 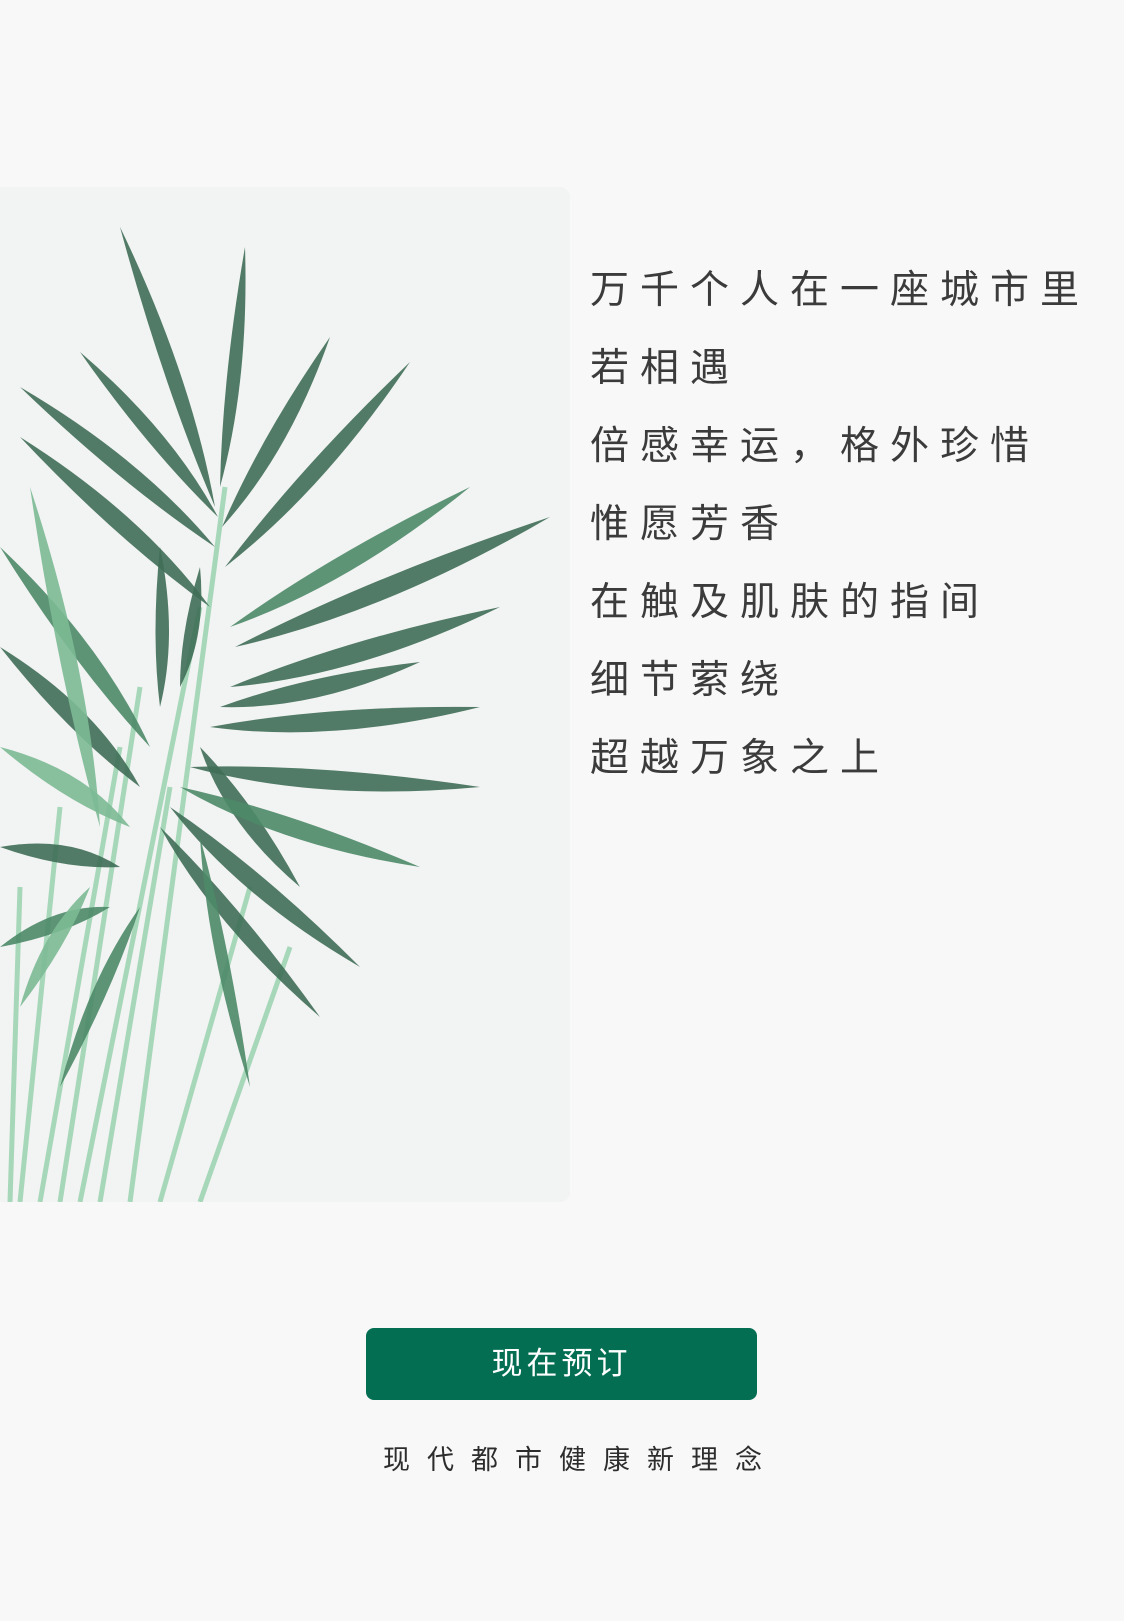 What do you see at coordinates (690, 524) in the screenshot?
I see `poem-line: 惟愿芳香` at bounding box center [690, 524].